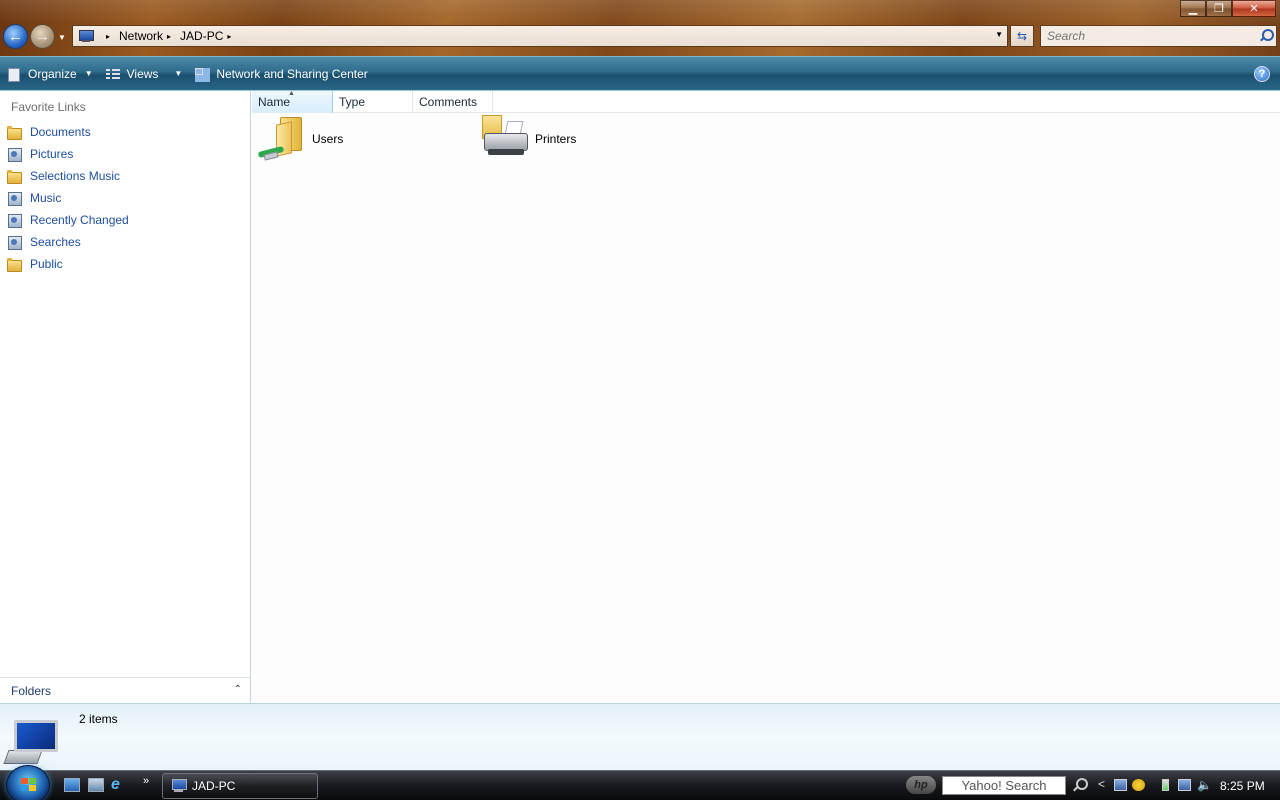 This screenshot has height=800, width=1280. What do you see at coordinates (1193, 8) in the screenshot?
I see `minimize-button: ▁` at bounding box center [1193, 8].